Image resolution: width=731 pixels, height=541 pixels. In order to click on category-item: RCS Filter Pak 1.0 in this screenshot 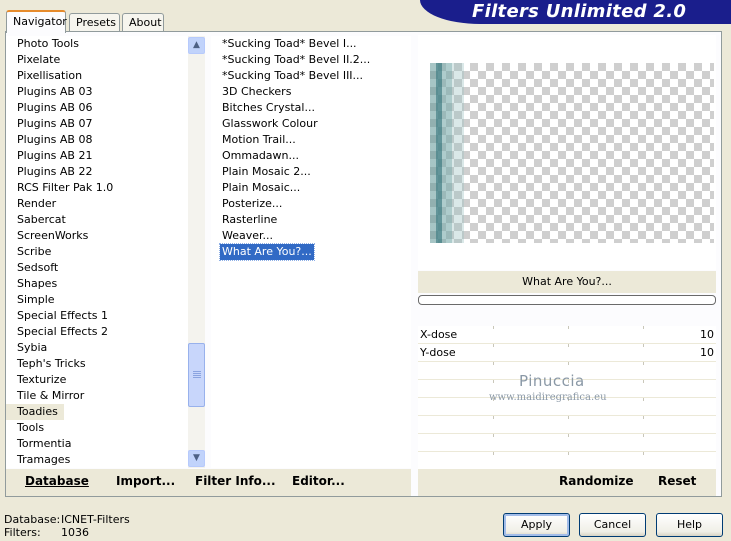, I will do `click(97, 188)`.